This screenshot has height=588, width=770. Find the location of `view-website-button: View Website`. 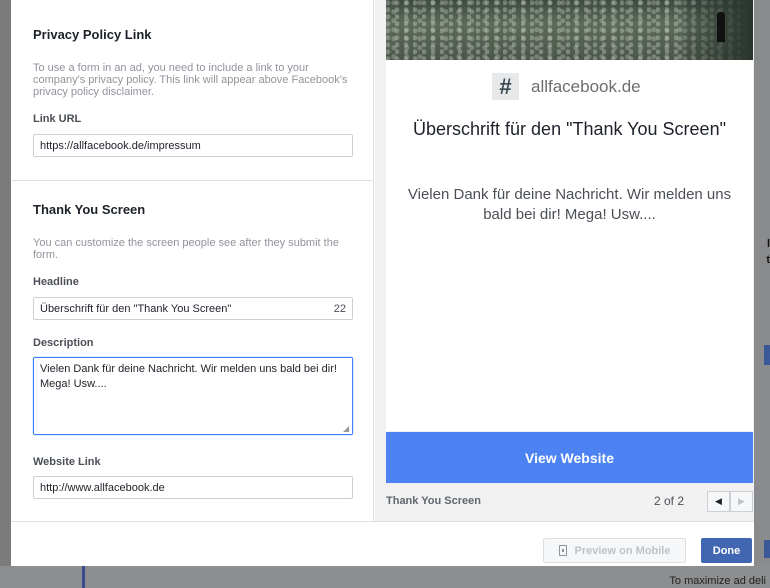

view-website-button: View Website is located at coordinates (569, 457).